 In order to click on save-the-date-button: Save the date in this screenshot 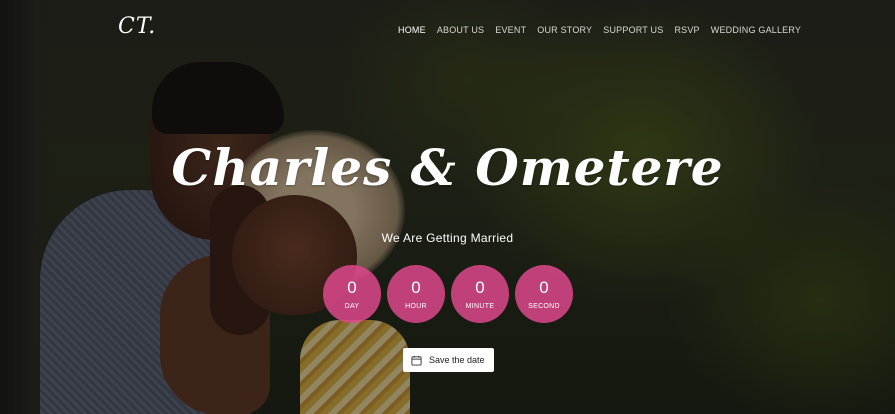, I will do `click(448, 360)`.